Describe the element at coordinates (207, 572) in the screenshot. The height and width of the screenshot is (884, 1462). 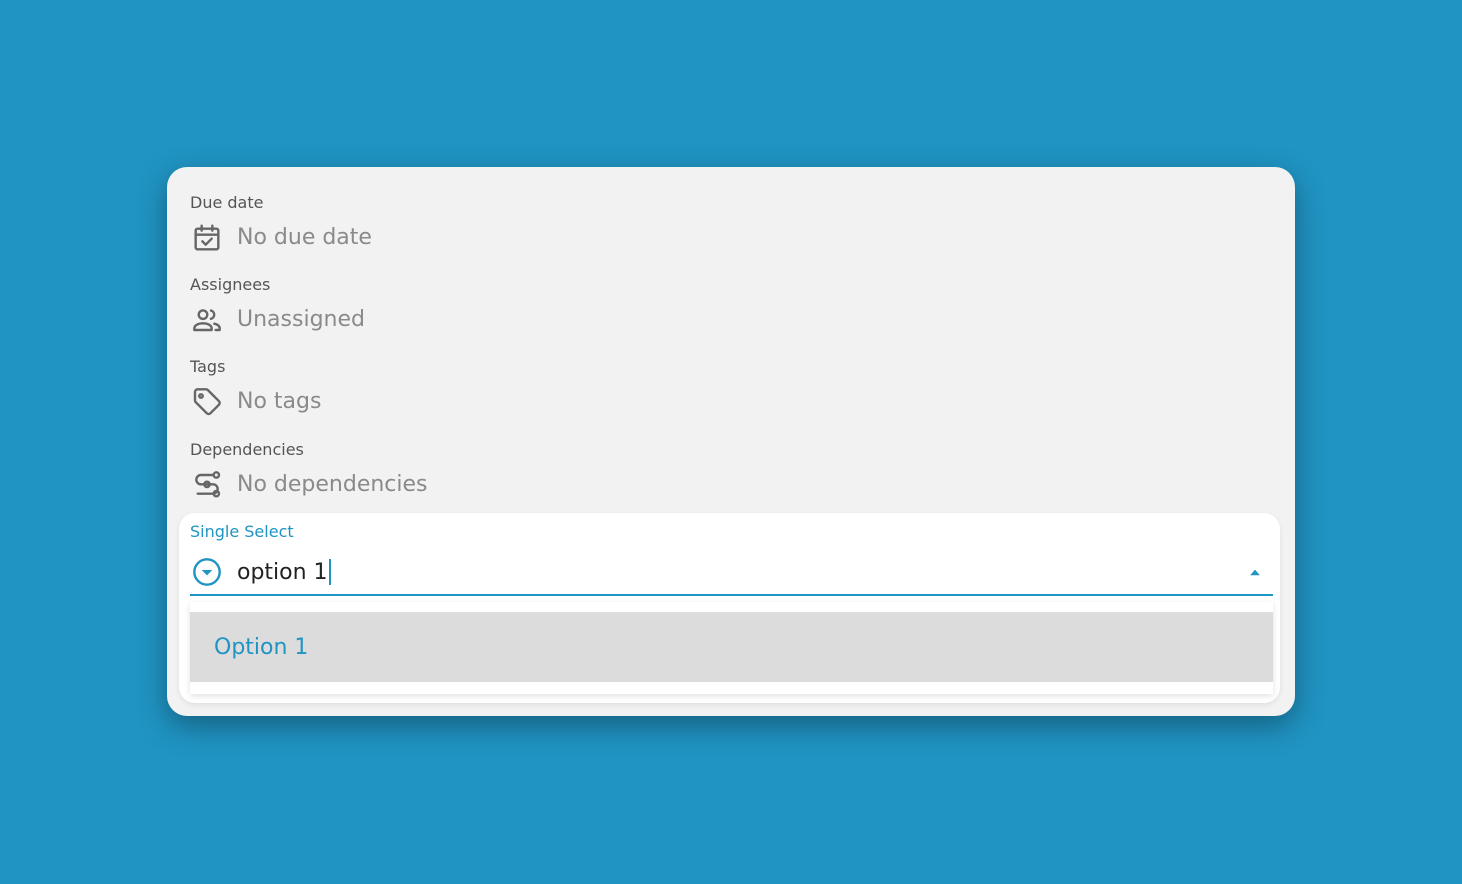
I see `circle-chevron-down-icon` at that location.